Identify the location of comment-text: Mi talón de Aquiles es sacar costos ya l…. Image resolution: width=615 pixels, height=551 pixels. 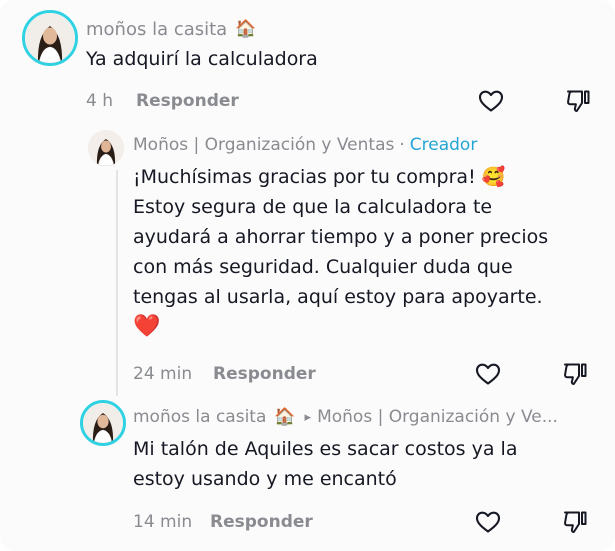
(368, 464).